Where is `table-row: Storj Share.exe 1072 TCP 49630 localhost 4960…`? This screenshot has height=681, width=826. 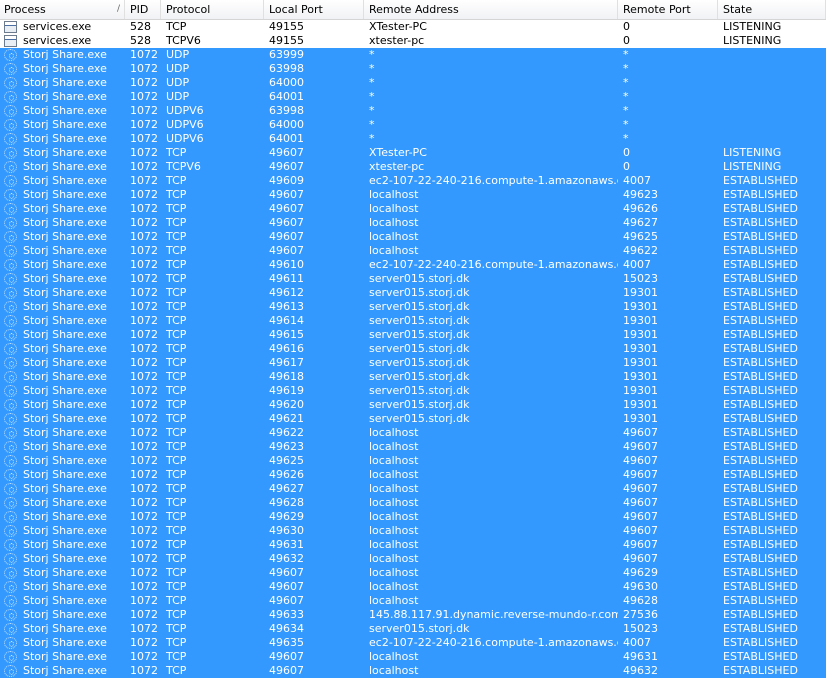
table-row: Storj Share.exe 1072 TCP 49630 localhost 4960… is located at coordinates (413, 531).